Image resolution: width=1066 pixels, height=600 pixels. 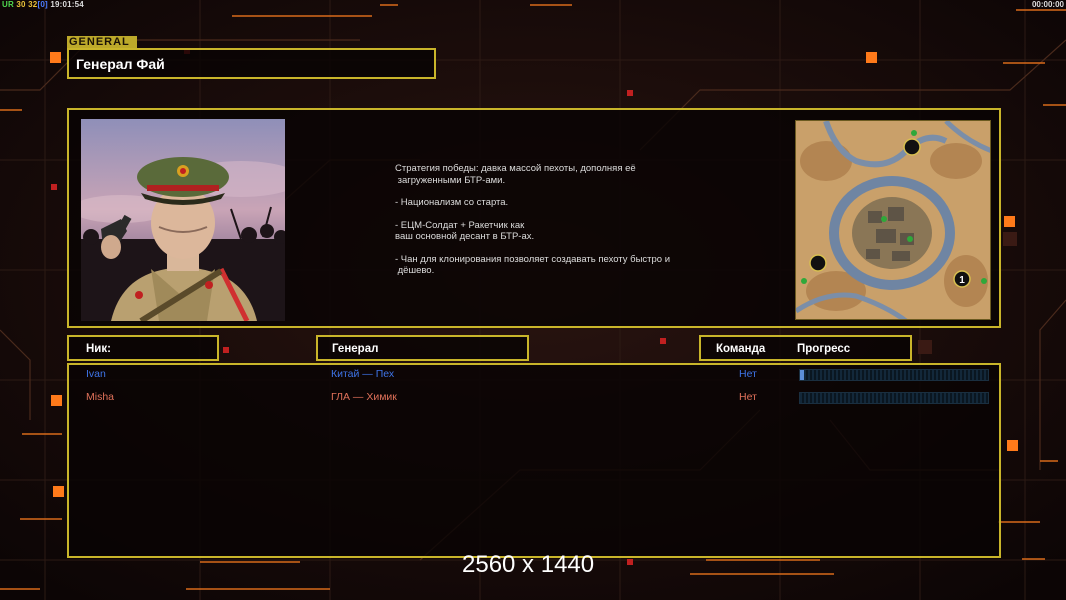 What do you see at coordinates (355, 349) in the screenshot?
I see `header-general-label: Генерал` at bounding box center [355, 349].